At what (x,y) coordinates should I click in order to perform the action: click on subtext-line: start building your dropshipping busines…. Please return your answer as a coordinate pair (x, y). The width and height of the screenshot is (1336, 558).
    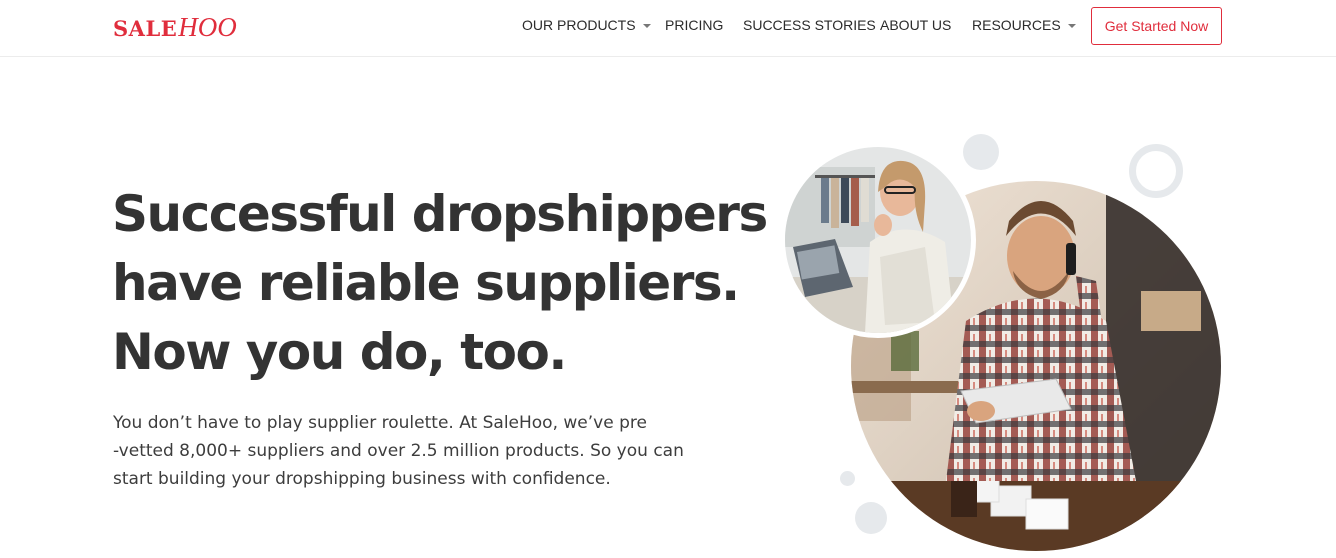
    Looking at the image, I should click on (362, 479).